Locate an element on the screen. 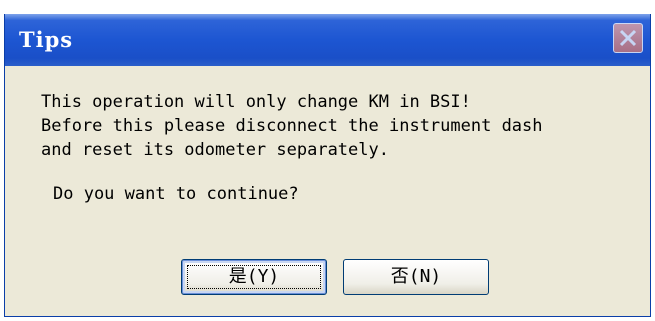 This screenshot has height=321, width=655. no-button: 否(N) is located at coordinates (416, 277).